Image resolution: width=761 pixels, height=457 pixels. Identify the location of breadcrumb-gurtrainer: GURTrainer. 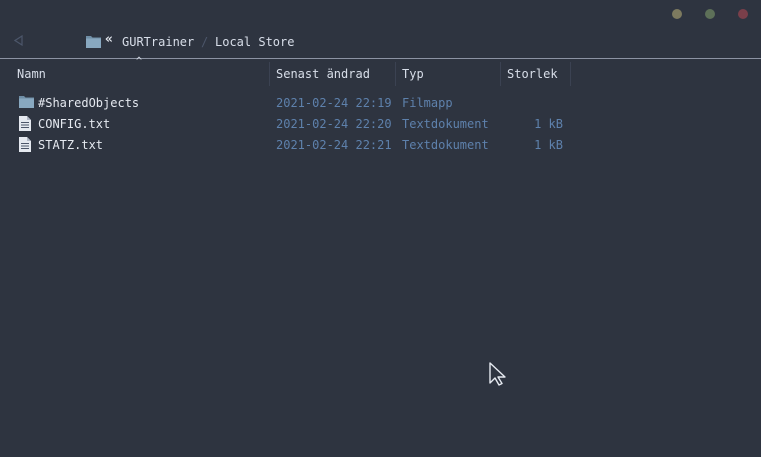
(158, 42).